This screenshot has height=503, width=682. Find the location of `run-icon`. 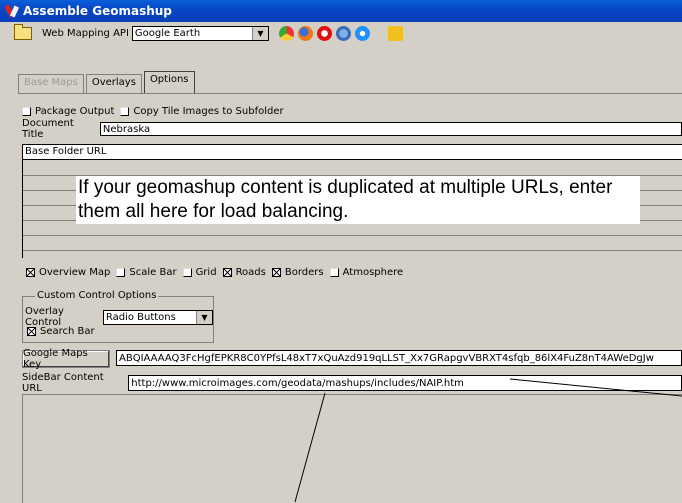

run-icon is located at coordinates (395, 33).